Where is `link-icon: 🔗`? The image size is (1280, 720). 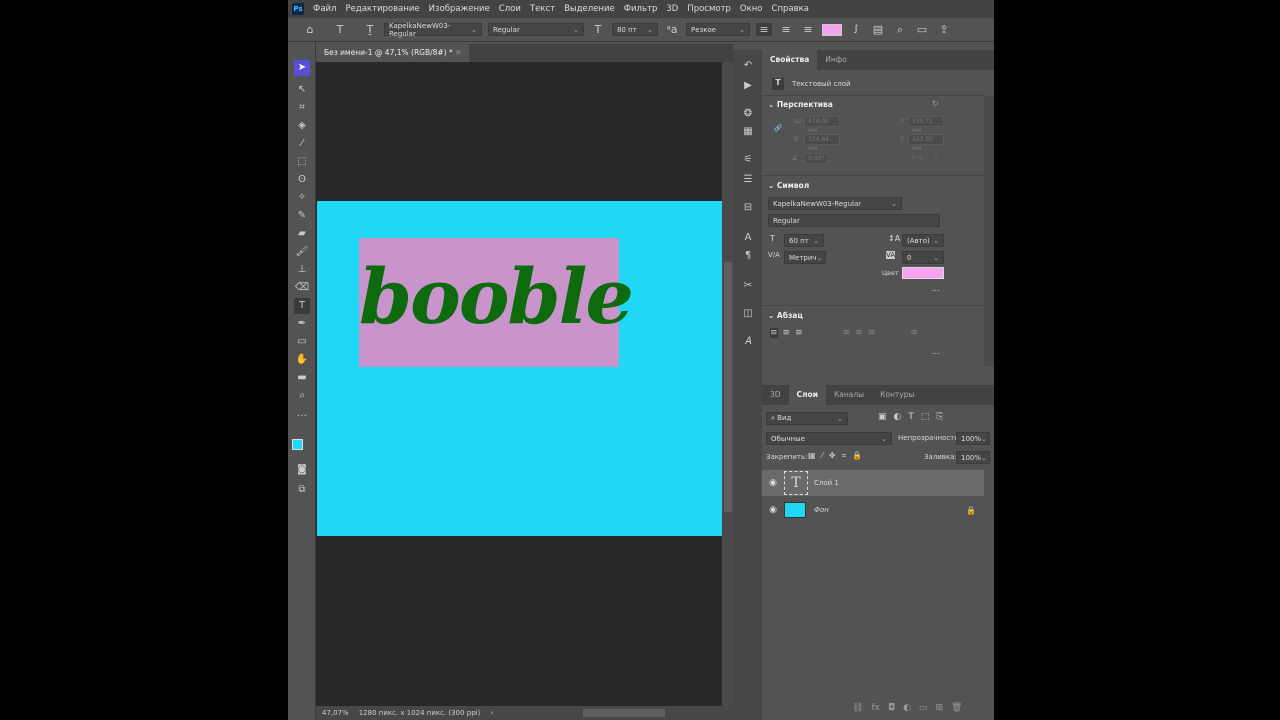
link-icon: 🔗 is located at coordinates (778, 128).